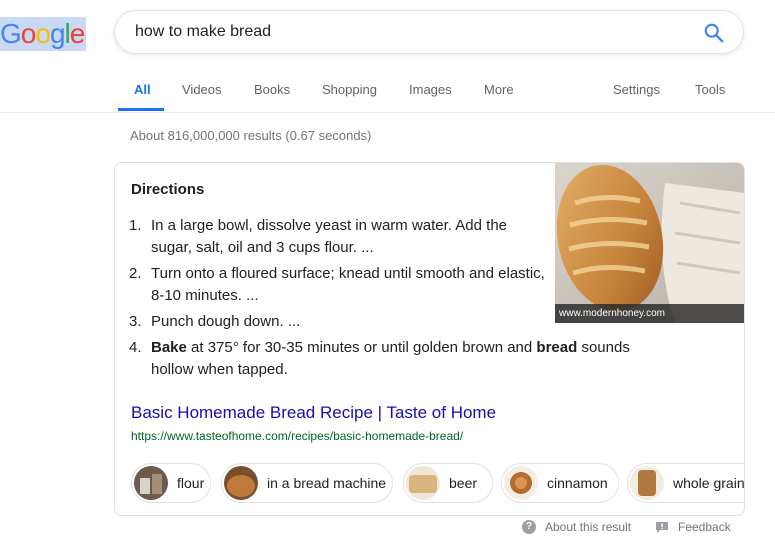  Describe the element at coordinates (43, 34) in the screenshot. I see `google-logo: Google` at that location.